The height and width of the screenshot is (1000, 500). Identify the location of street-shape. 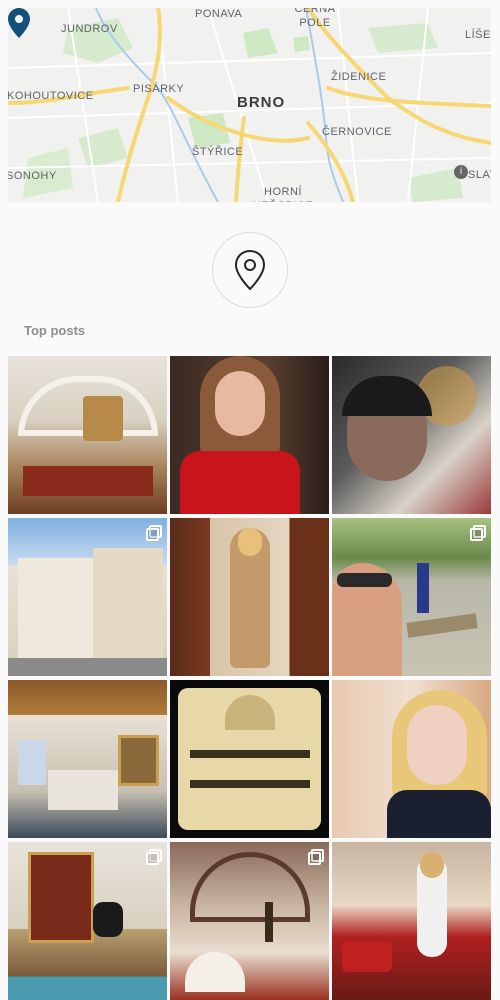
(87, 667).